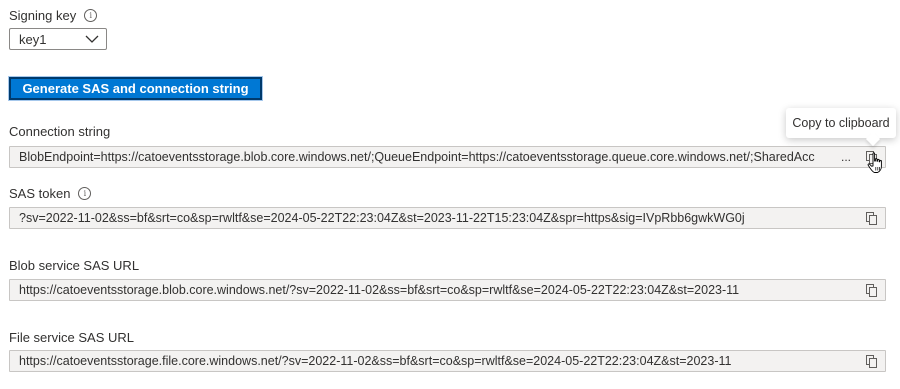  I want to click on signing-key-label-text: Signing key, so click(43, 15).